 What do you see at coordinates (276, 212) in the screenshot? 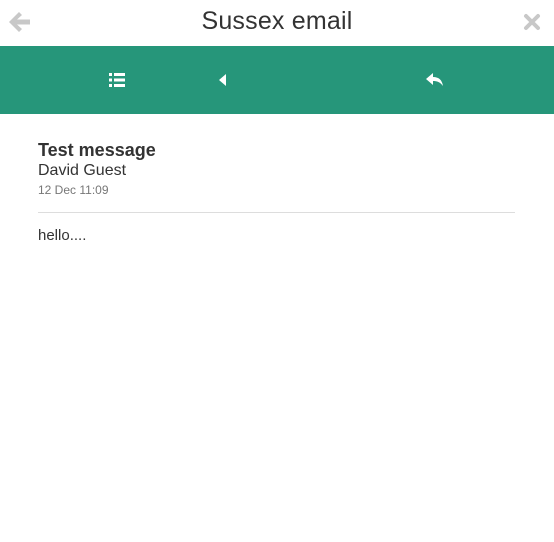
I see `divider` at bounding box center [276, 212].